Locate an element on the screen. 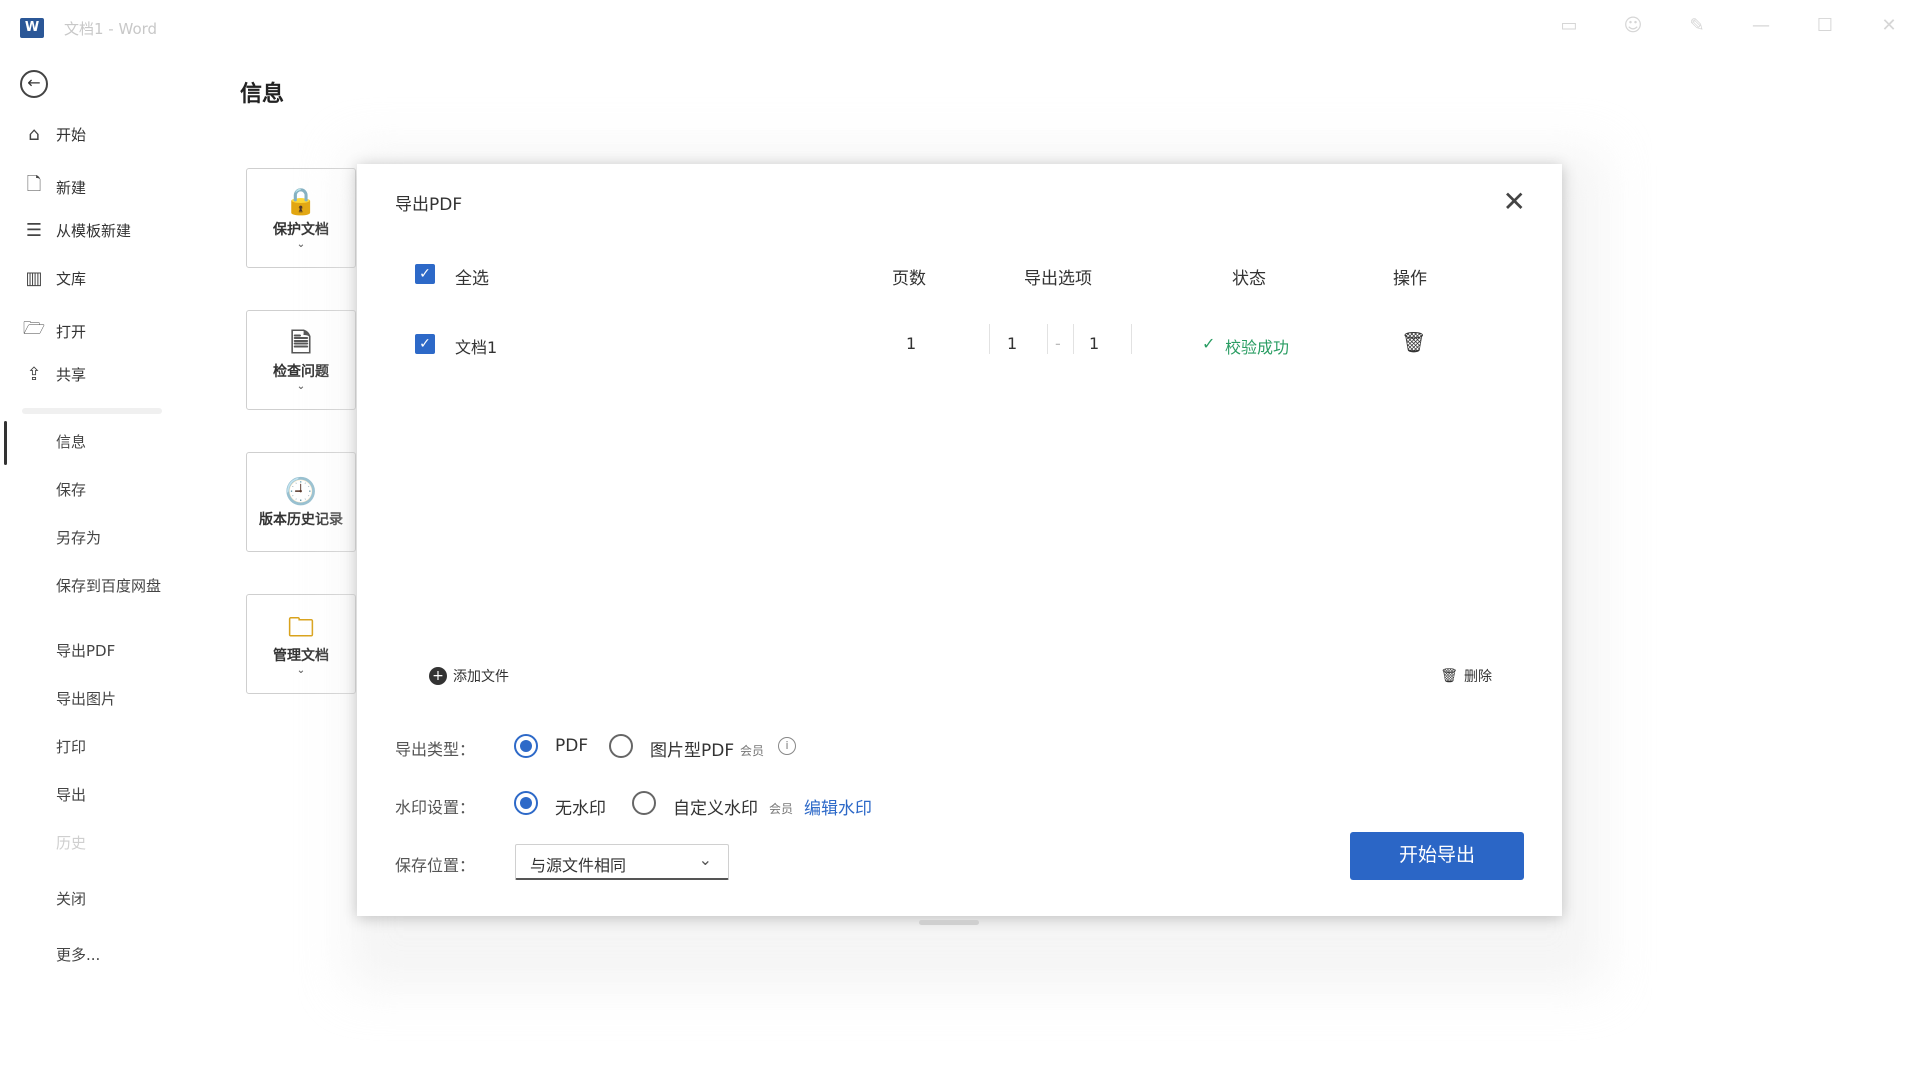 This screenshot has height=1080, width=1920. range-from-input: 1 is located at coordinates (1012, 343).